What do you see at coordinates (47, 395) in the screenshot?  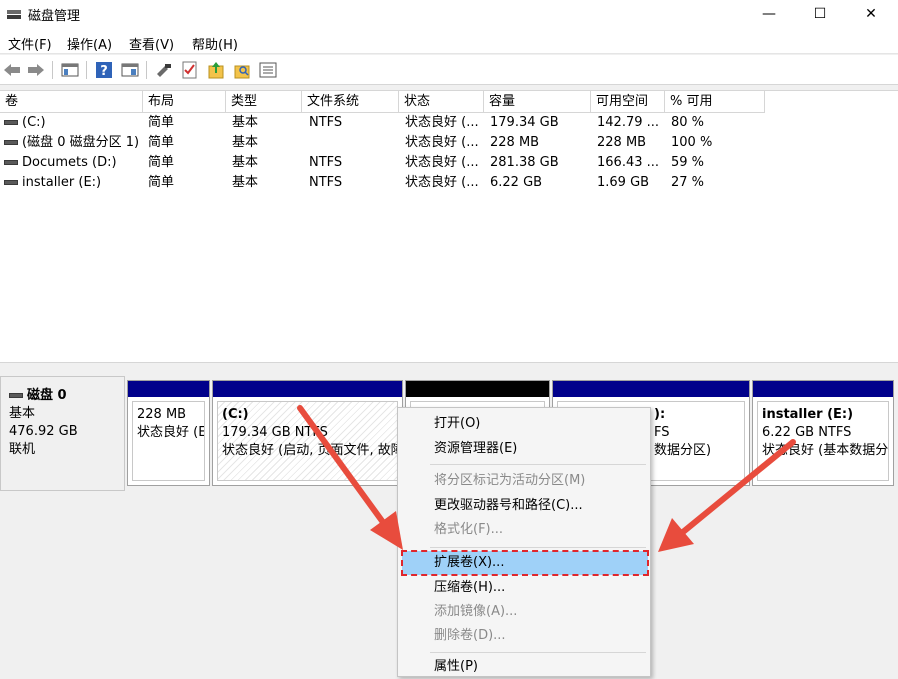 I see `disk-name: 磁盘 0` at bounding box center [47, 395].